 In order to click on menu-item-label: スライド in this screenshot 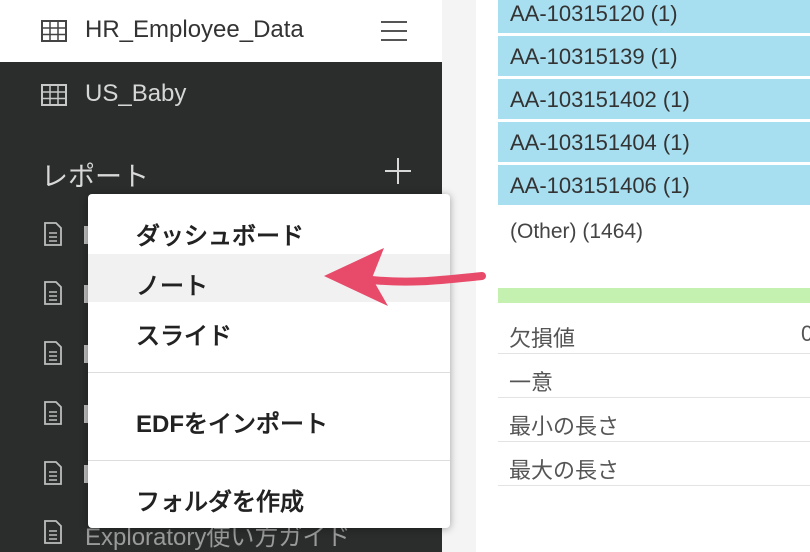, I will do `click(184, 336)`.